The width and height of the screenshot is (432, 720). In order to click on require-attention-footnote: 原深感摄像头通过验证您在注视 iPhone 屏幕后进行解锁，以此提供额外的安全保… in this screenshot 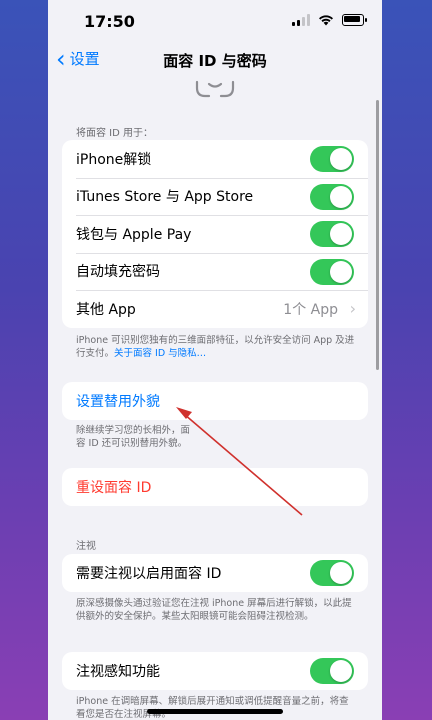, I will do `click(214, 610)`.